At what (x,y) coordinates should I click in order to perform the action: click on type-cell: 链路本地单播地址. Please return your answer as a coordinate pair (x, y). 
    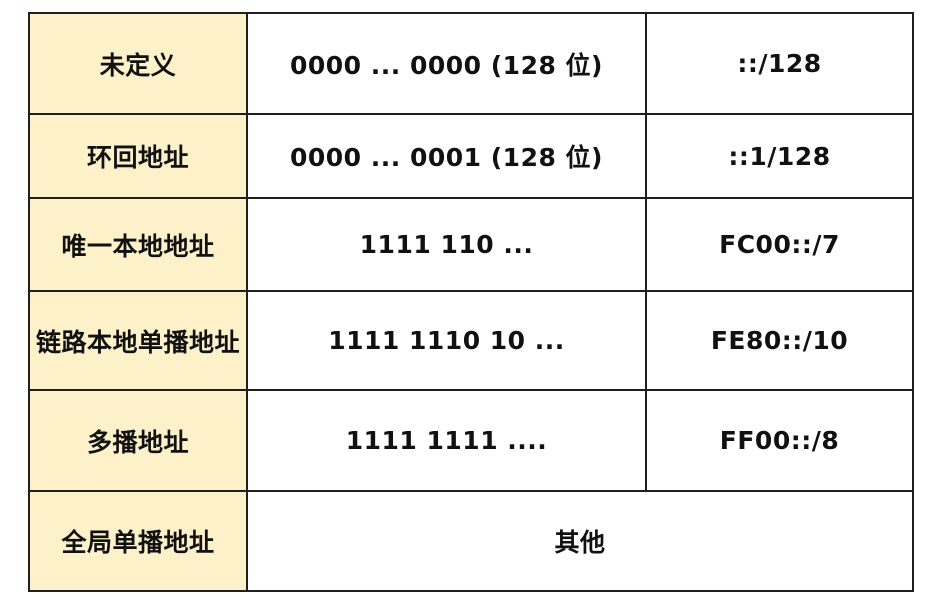
    Looking at the image, I should click on (138, 340).